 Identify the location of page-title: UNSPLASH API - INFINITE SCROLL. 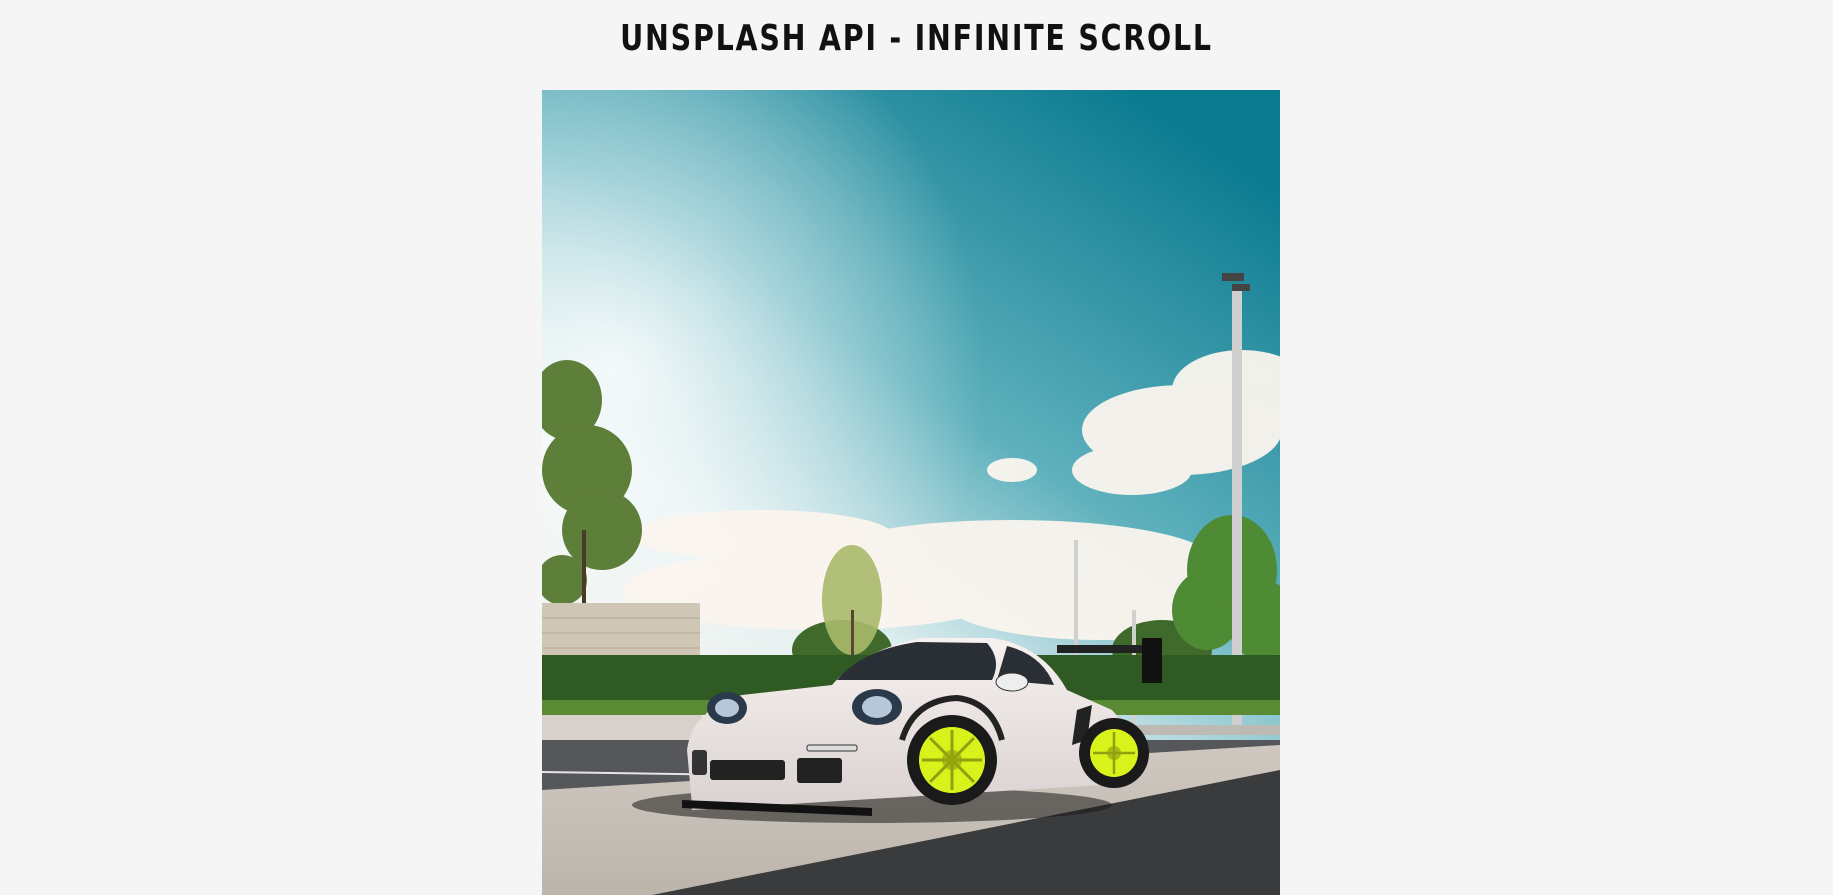
(916, 38).